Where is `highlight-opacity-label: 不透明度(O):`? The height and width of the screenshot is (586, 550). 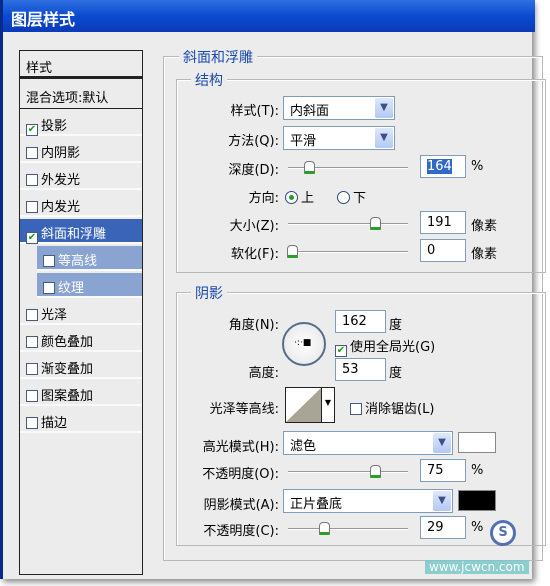
highlight-opacity-label: 不透明度(O): is located at coordinates (240, 474).